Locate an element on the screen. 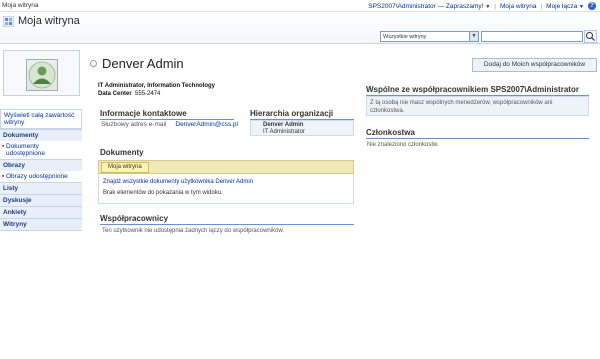 The image size is (600, 359). search-icon is located at coordinates (590, 36).